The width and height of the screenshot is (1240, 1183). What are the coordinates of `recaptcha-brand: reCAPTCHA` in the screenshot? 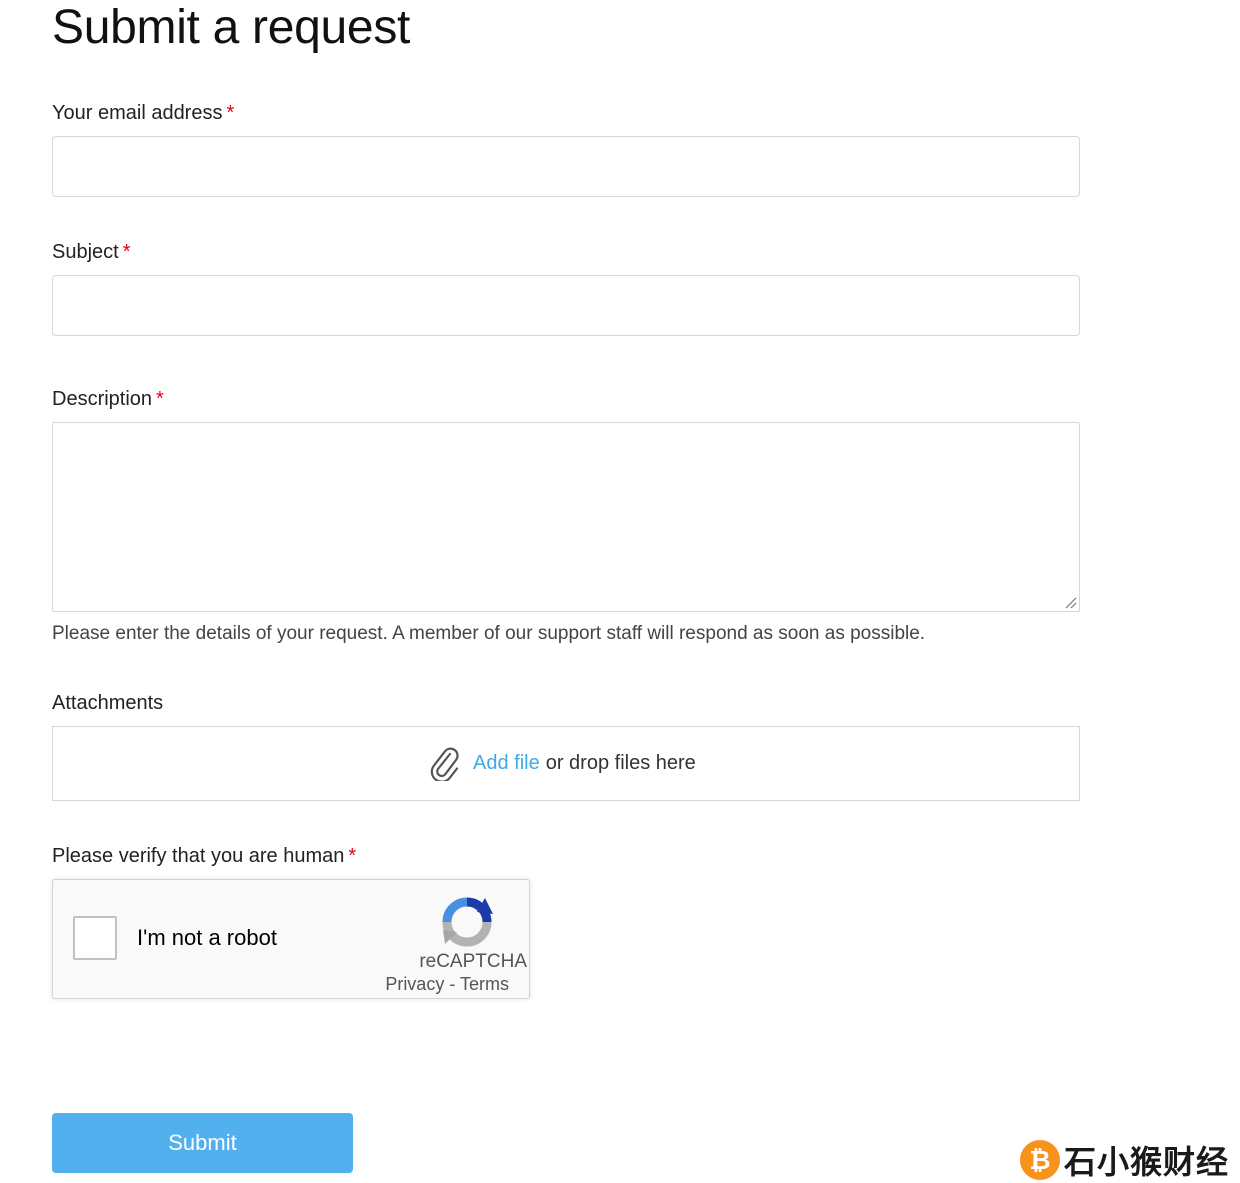 It's located at (473, 961).